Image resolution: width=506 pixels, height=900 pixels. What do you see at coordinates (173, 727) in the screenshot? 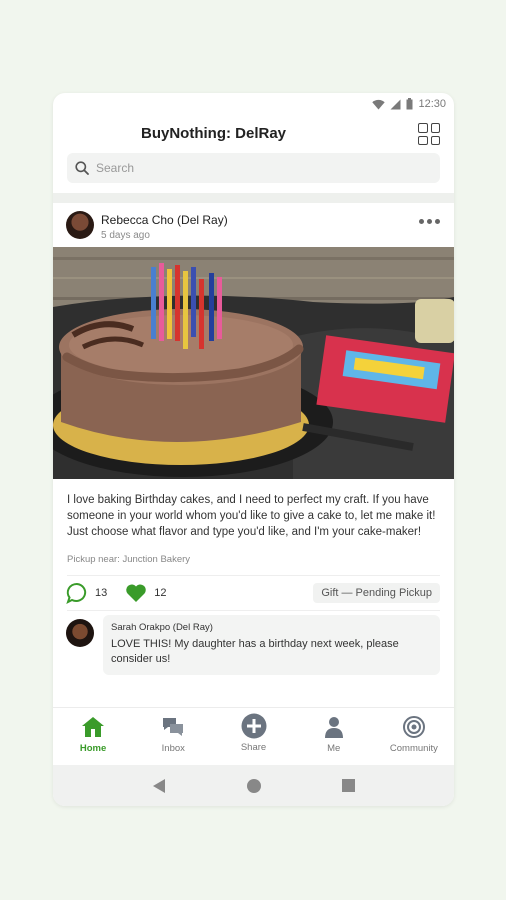
I see `inbox-icon` at bounding box center [173, 727].